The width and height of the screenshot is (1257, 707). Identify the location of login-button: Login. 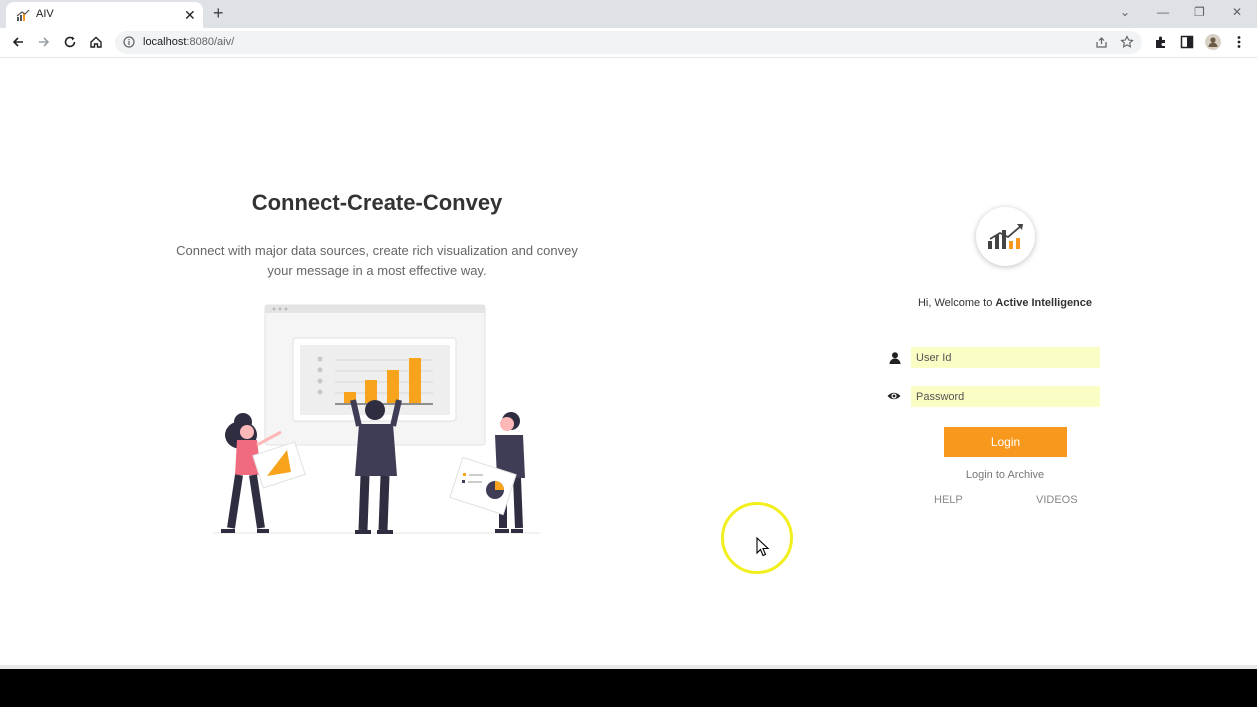
(1005, 442).